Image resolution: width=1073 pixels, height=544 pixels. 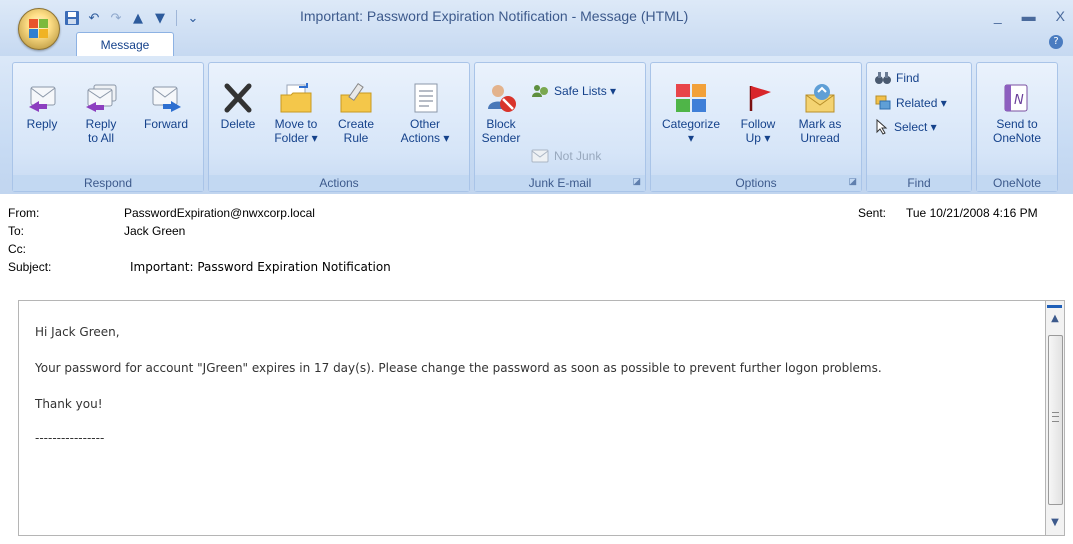 I want to click on sent-label: Sent:, so click(x=872, y=213).